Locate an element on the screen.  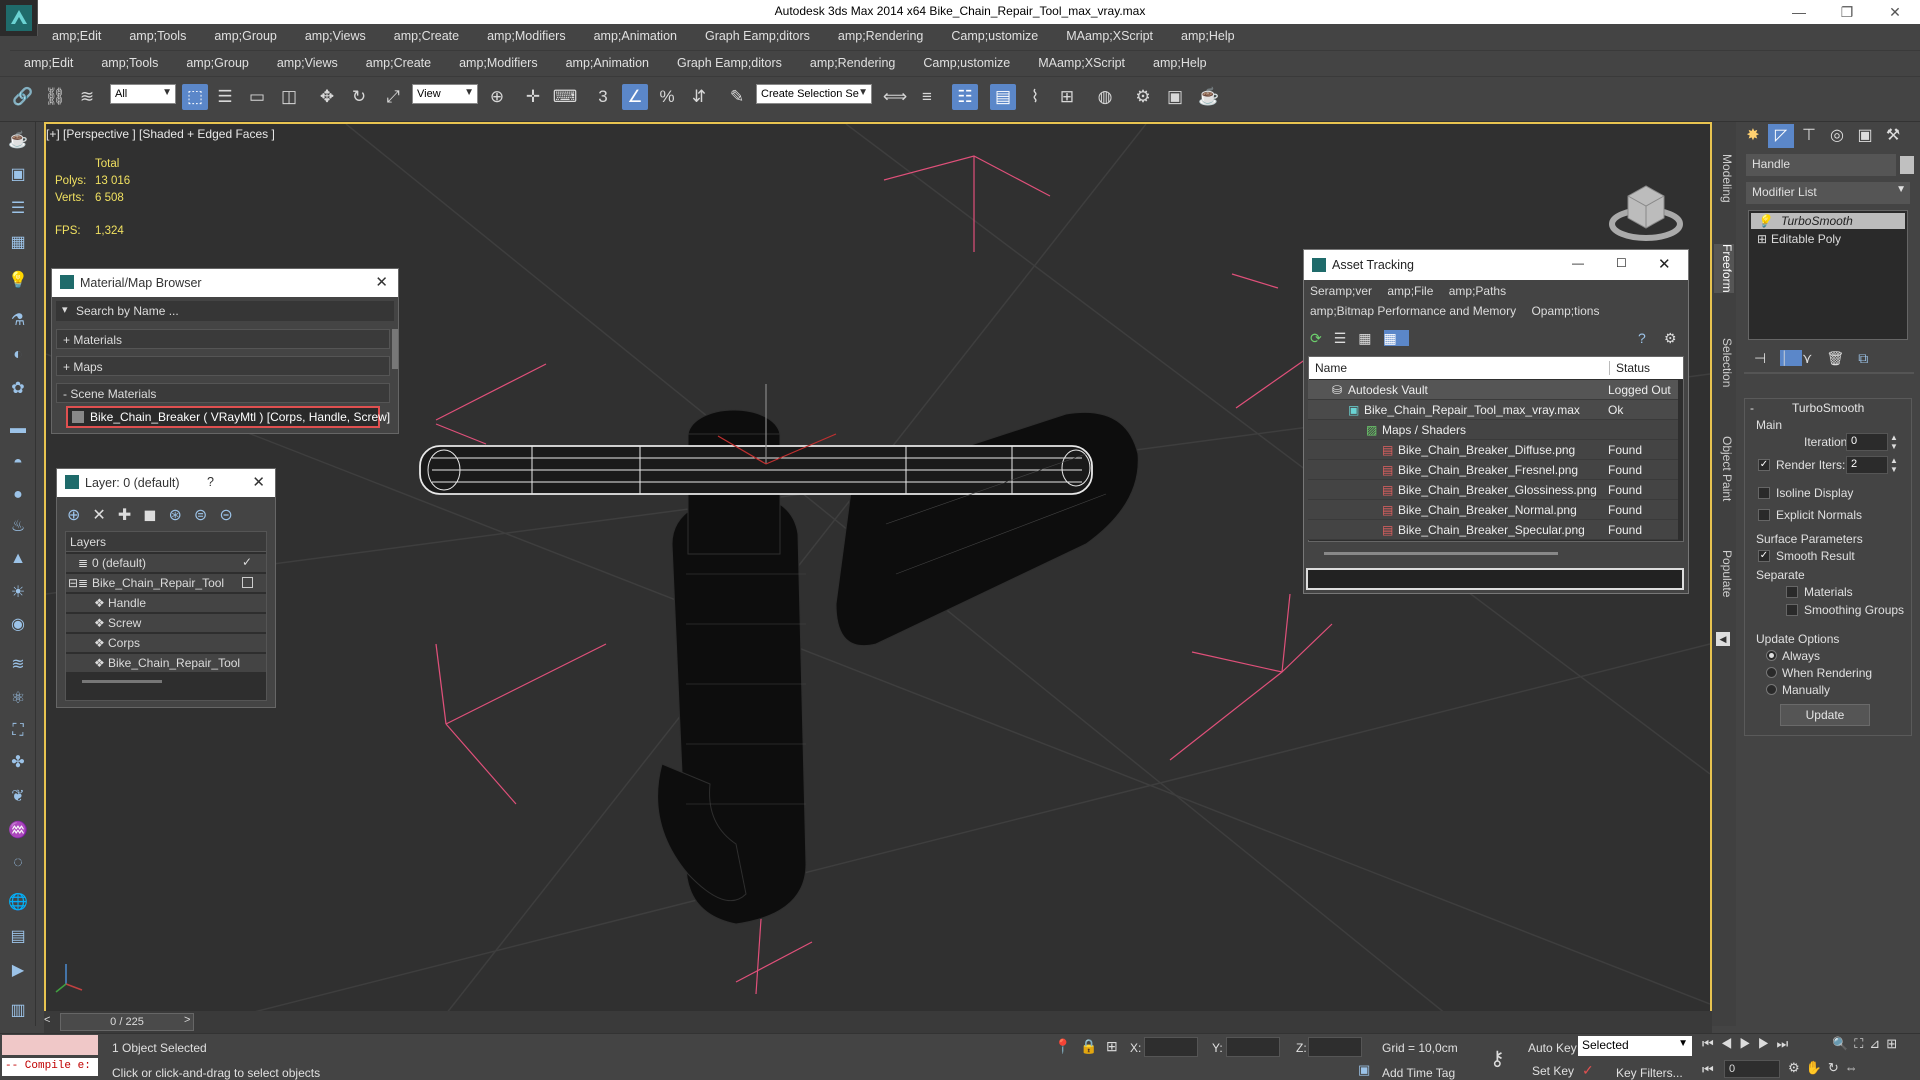
time-slider-thumb: 0 / 225 is located at coordinates (127, 1022).